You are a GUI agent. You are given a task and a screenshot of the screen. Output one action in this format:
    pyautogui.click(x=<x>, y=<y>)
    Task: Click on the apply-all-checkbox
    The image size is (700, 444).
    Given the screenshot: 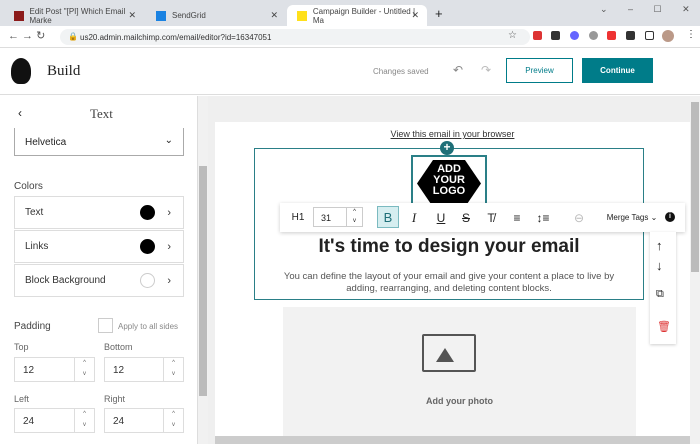 What is the action you would take?
    pyautogui.click(x=105, y=325)
    